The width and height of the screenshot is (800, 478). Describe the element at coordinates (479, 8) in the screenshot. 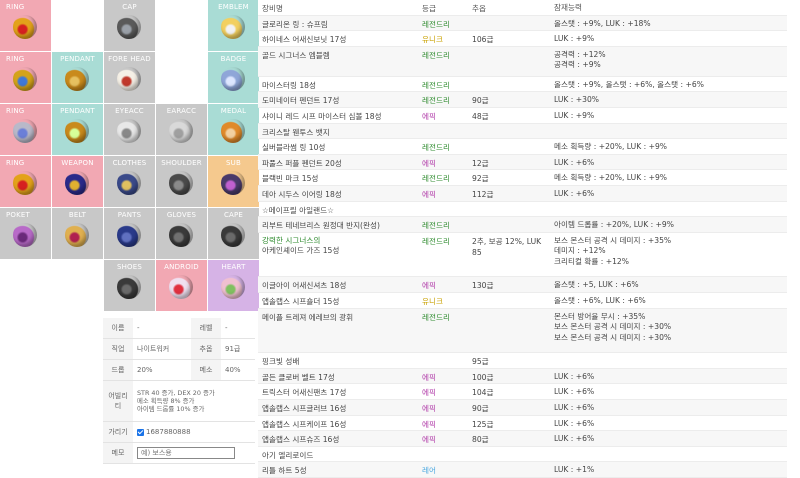

I see `header-star: 추옵` at that location.